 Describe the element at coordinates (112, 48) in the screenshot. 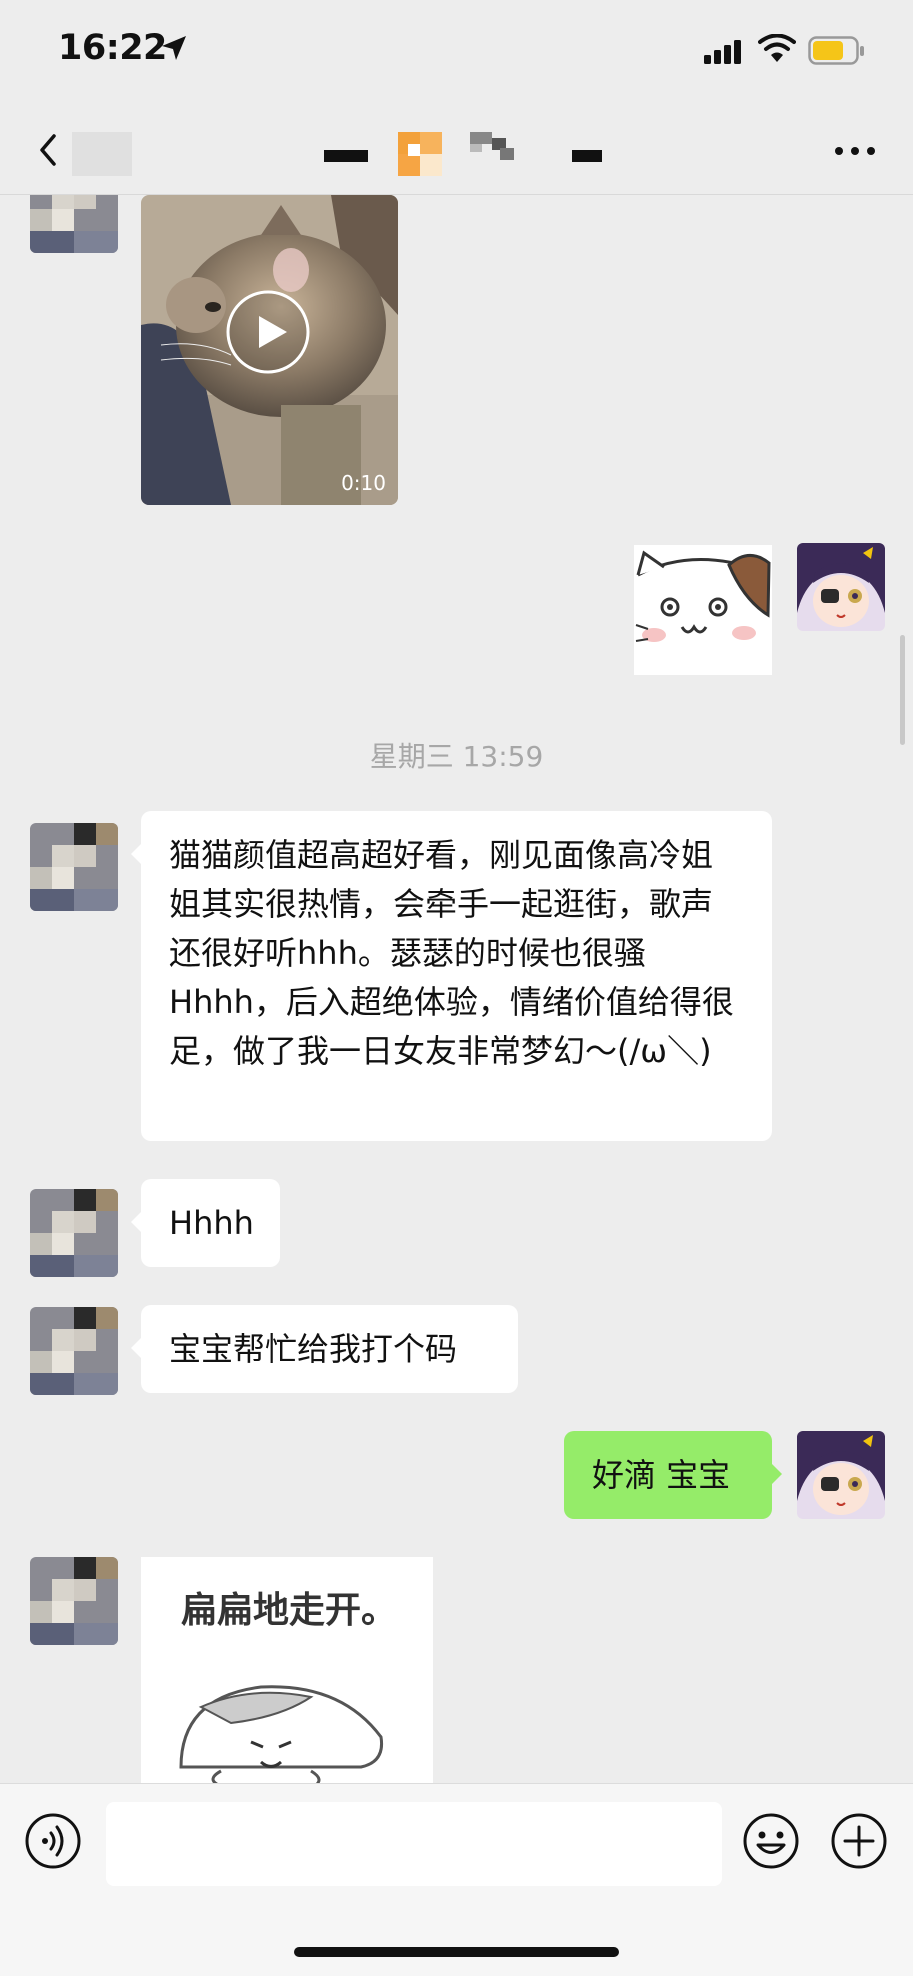

I see `status-time: 16:22` at that location.